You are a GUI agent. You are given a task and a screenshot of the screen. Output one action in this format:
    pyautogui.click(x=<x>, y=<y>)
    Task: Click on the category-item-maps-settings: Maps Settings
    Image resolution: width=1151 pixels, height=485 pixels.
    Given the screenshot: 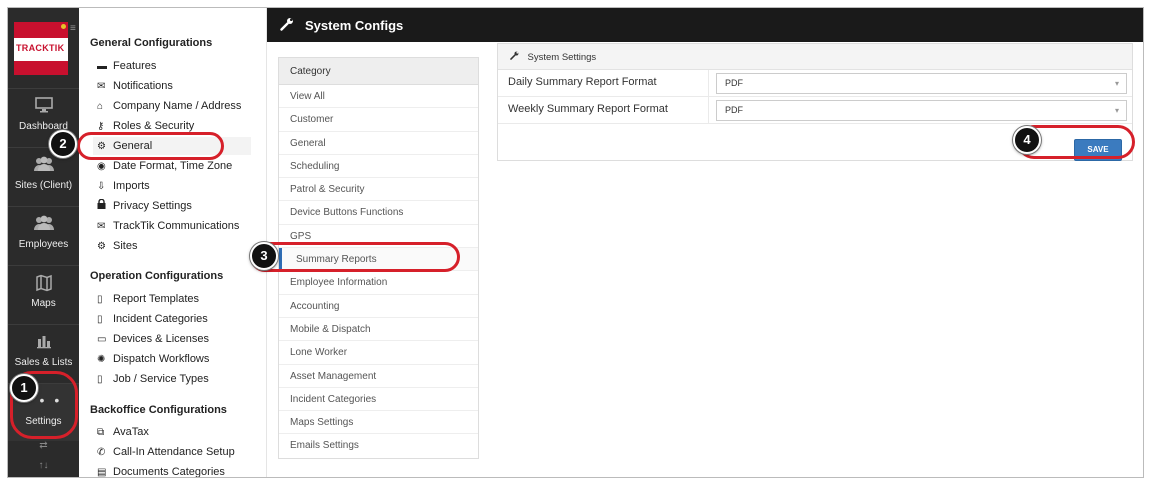 What is the action you would take?
    pyautogui.click(x=378, y=423)
    